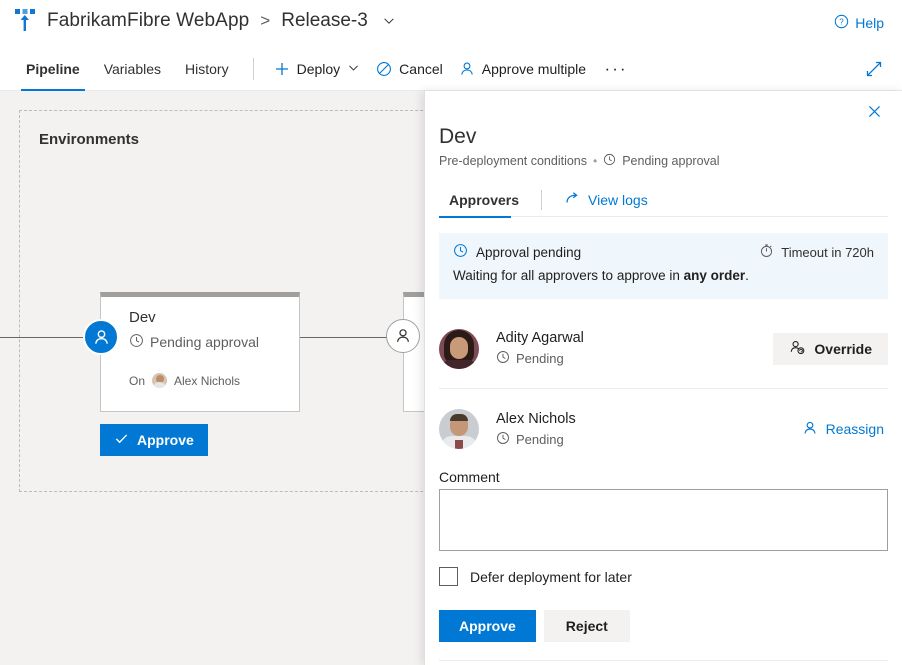 Image resolution: width=902 pixels, height=665 pixels. Describe the element at coordinates (451, 23) in the screenshot. I see `page-header: FabrikamFibre WebApp > Release-3 ? Help` at that location.